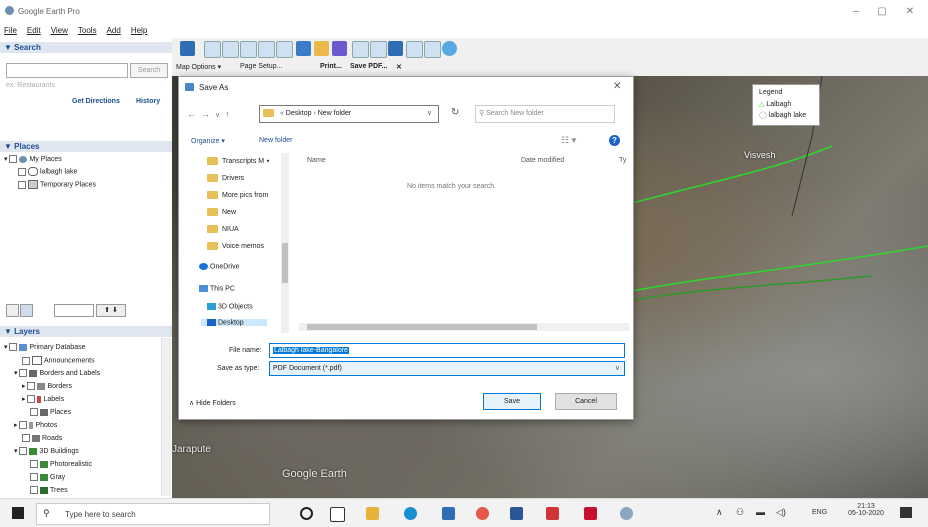 The image size is (928, 527). Describe the element at coordinates (74, 310) in the screenshot. I see `places-filter-input` at that location.